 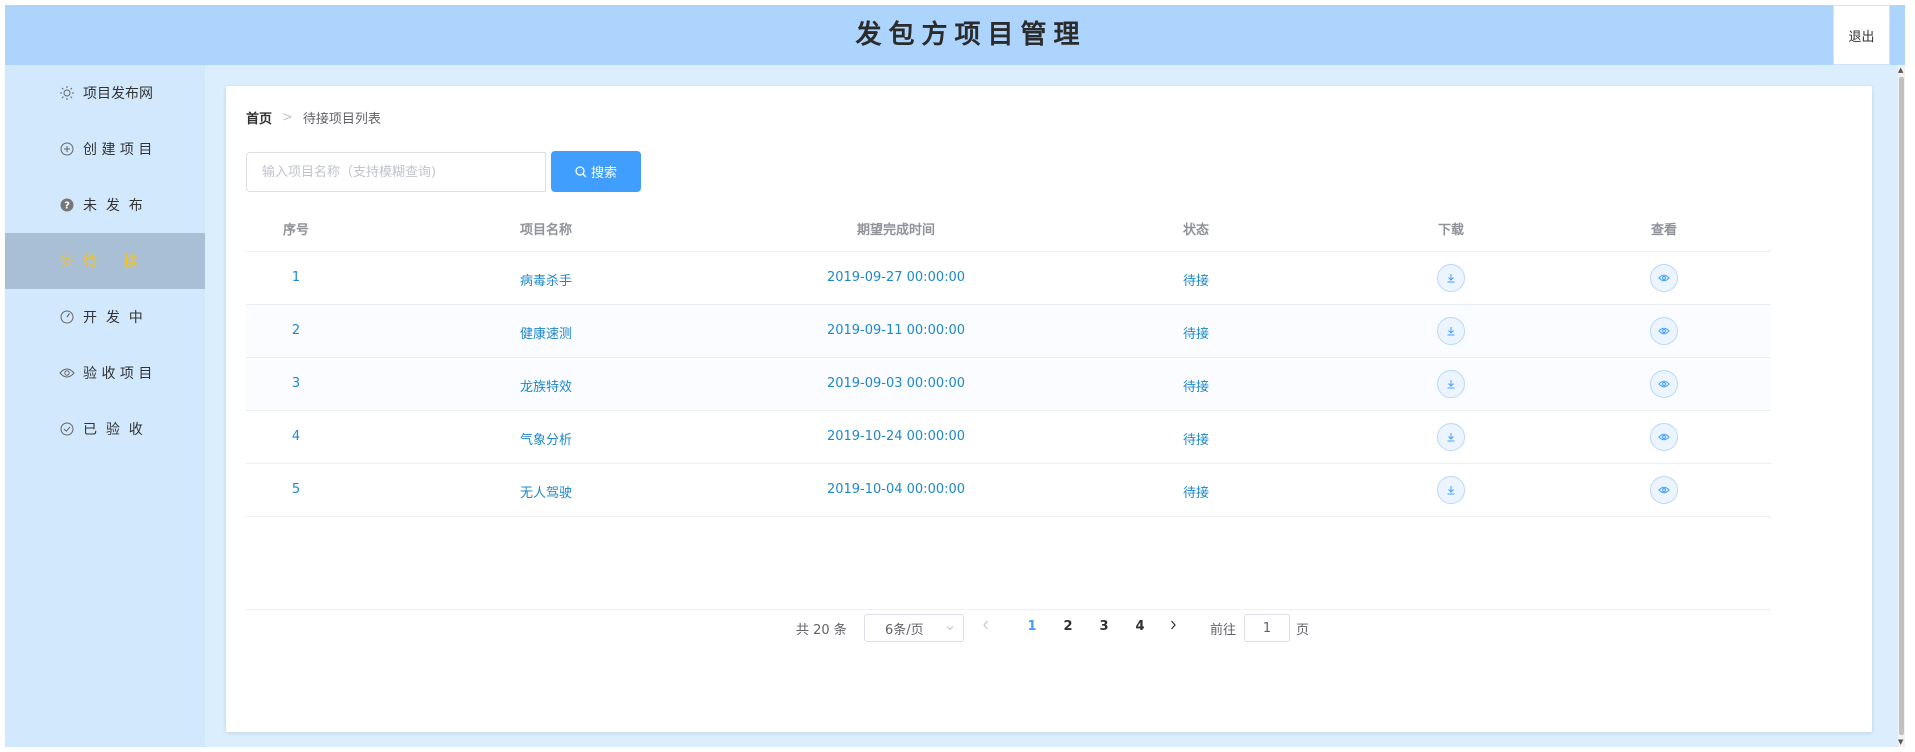 I want to click on table-bottom-divider, so click(x=1008, y=609).